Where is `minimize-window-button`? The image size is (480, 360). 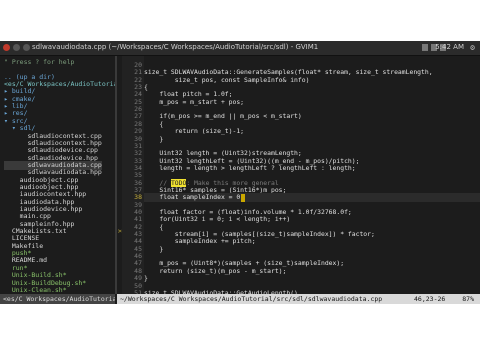 minimize-window-button is located at coordinates (16, 47).